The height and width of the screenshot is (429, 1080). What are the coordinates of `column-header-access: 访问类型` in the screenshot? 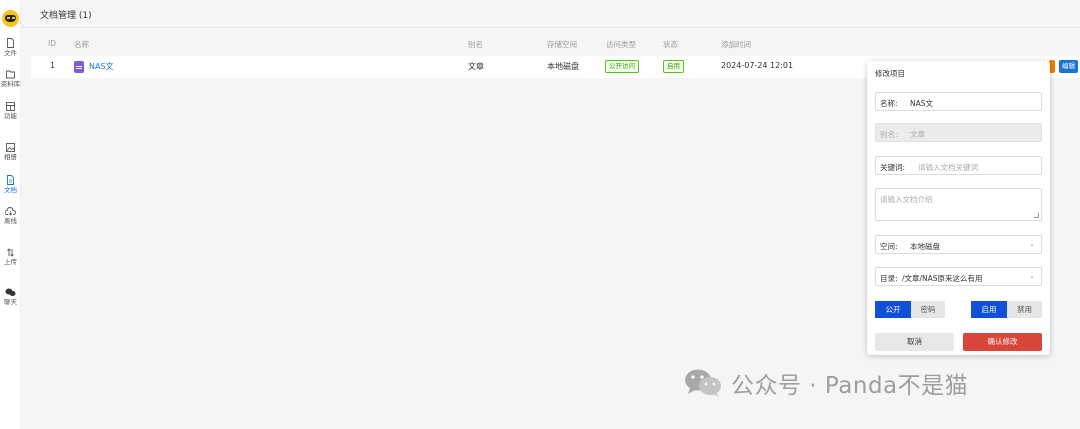 It's located at (621, 44).